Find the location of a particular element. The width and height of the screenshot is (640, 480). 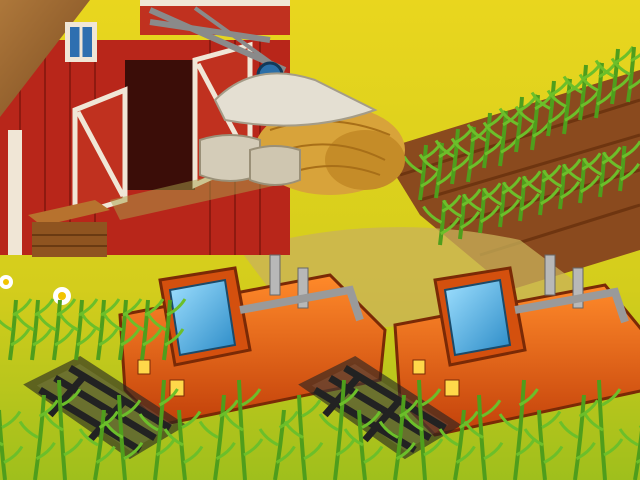

daisy-flower is located at coordinates (62, 296).